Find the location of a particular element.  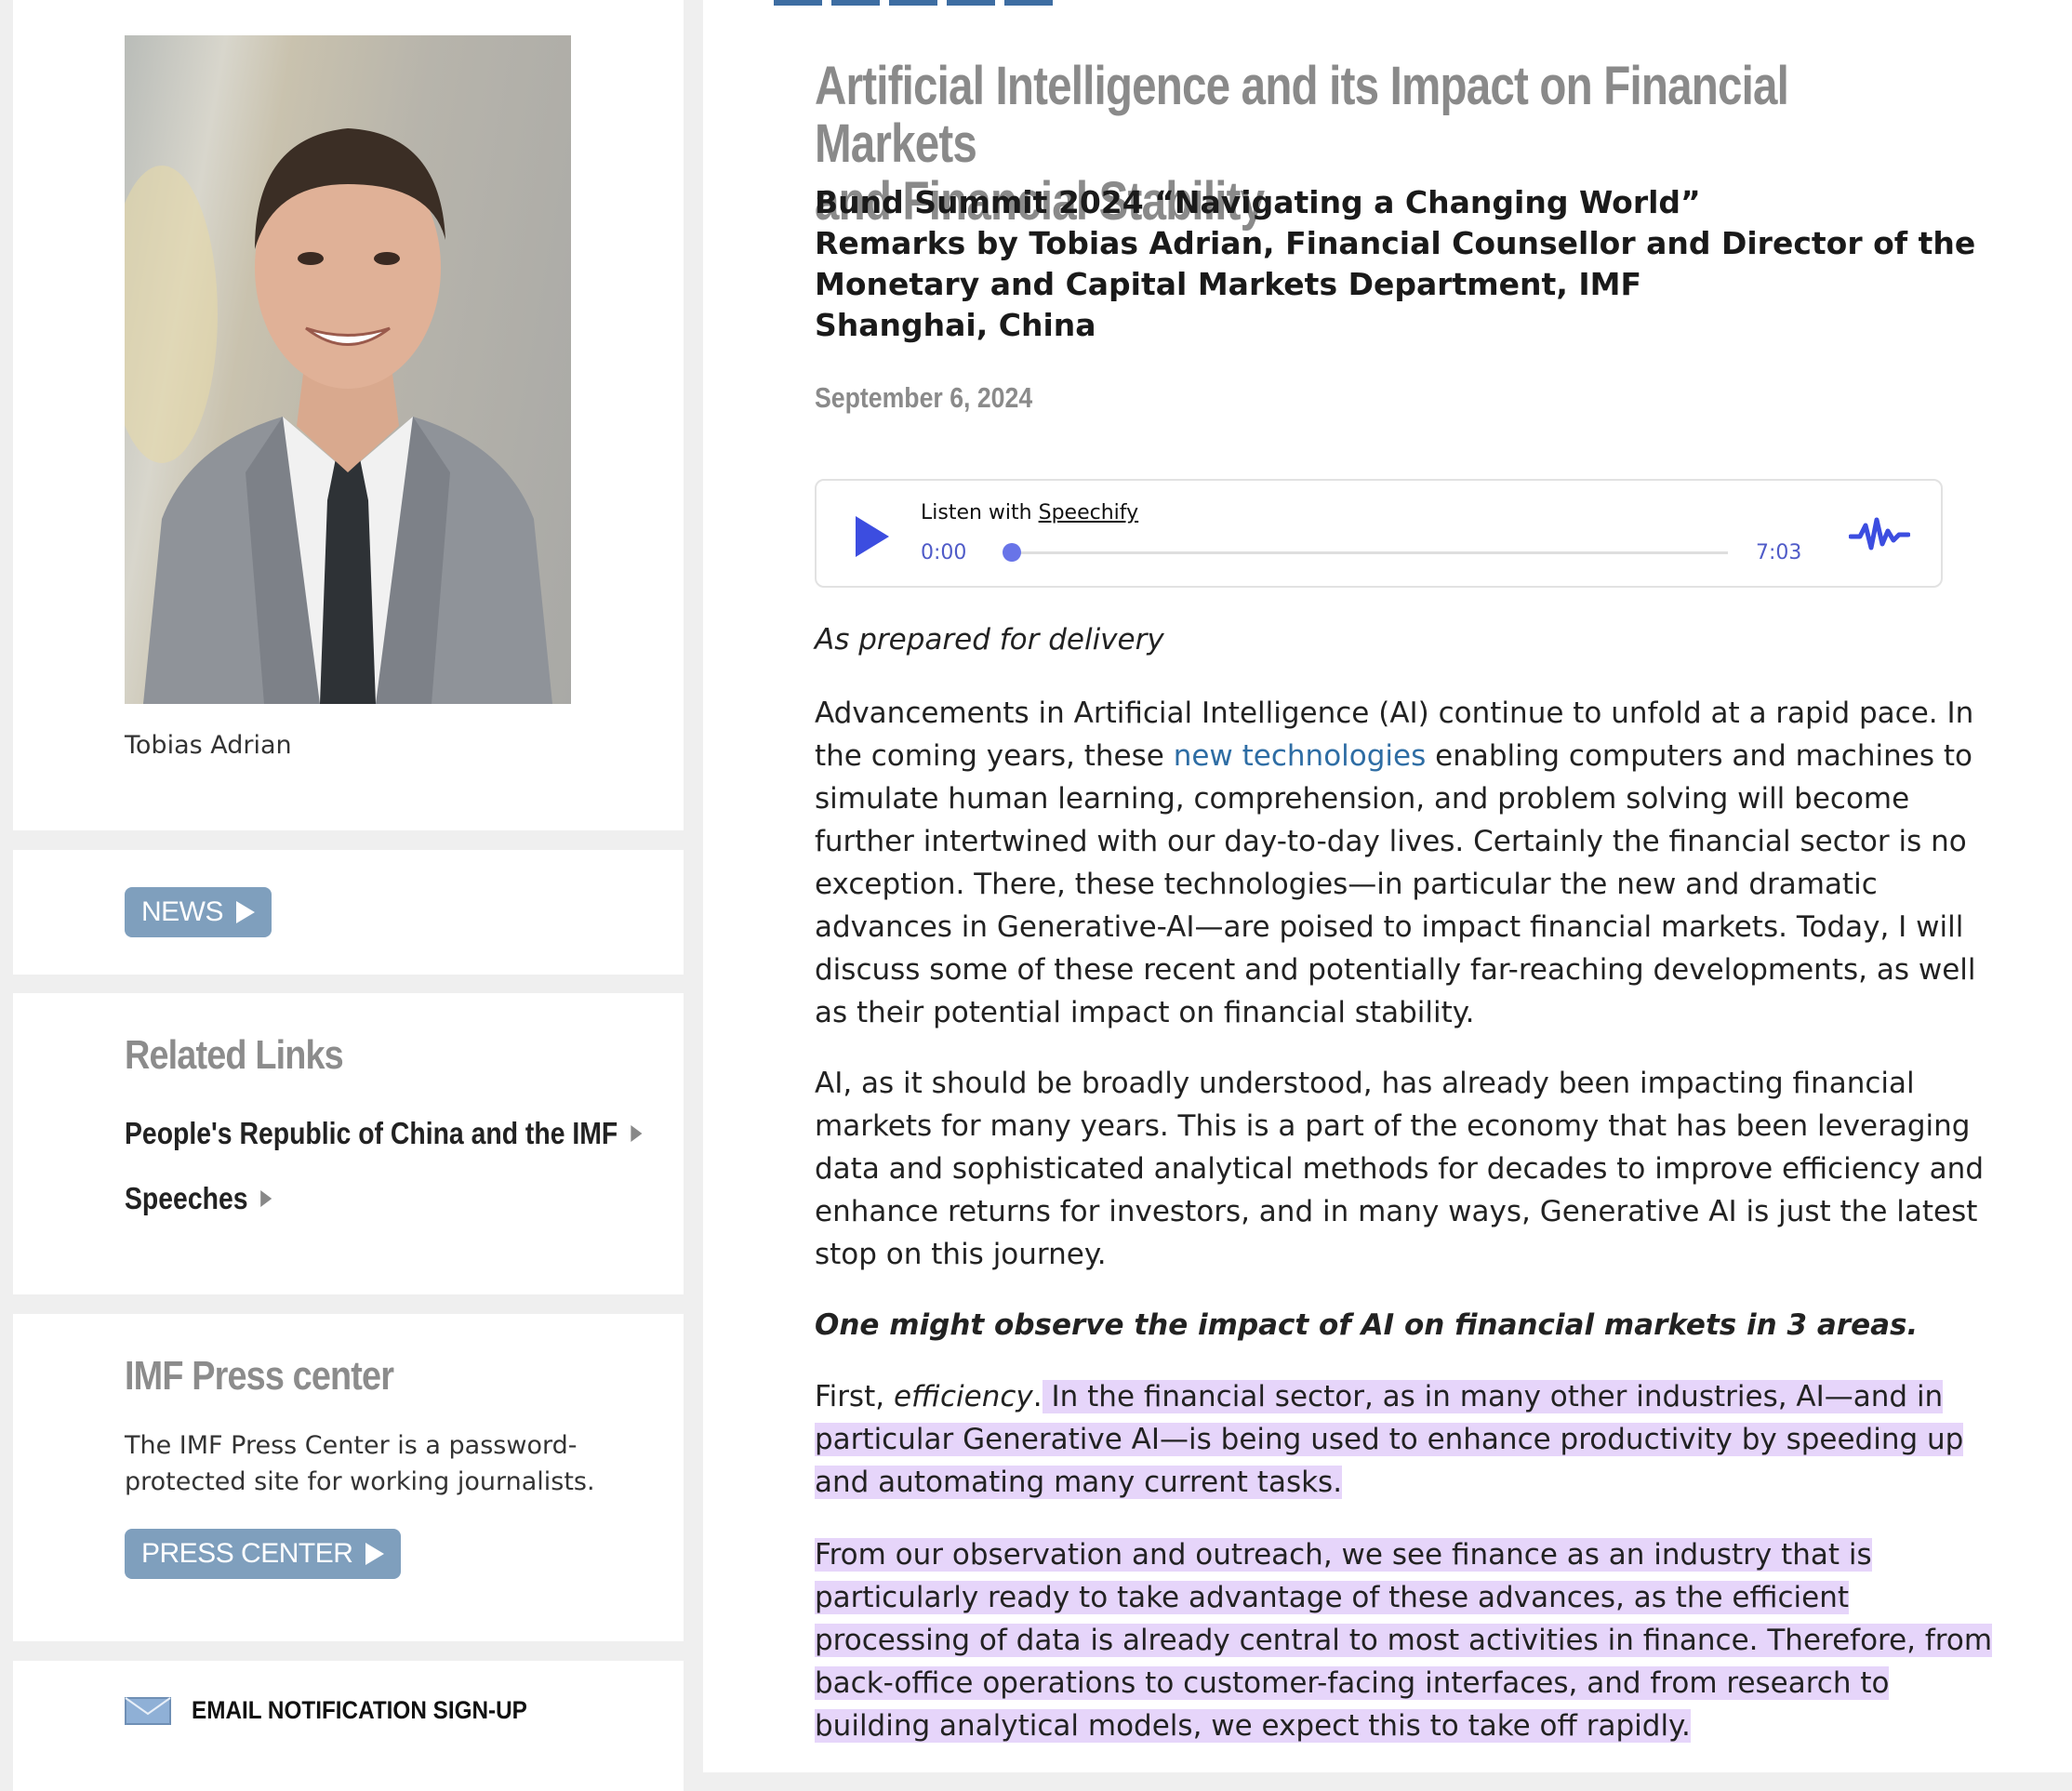

subtitle-line: Shanghai, China is located at coordinates (955, 325).